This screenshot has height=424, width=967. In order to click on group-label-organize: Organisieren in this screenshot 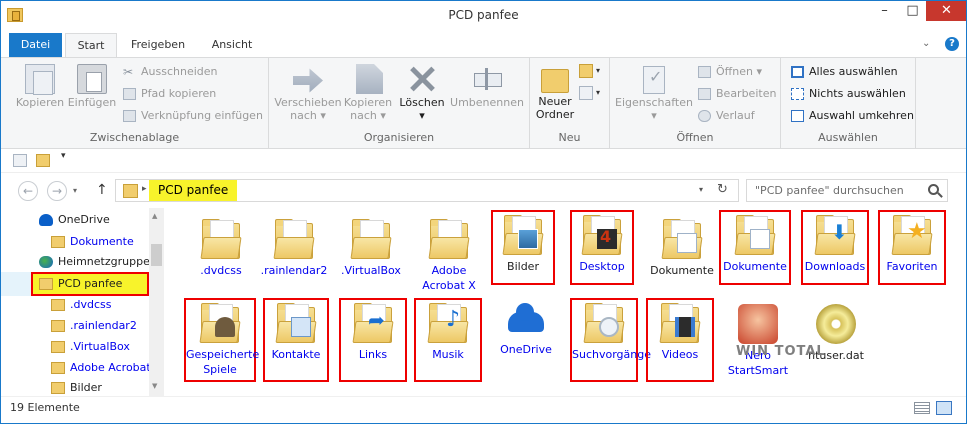, I will do `click(399, 137)`.